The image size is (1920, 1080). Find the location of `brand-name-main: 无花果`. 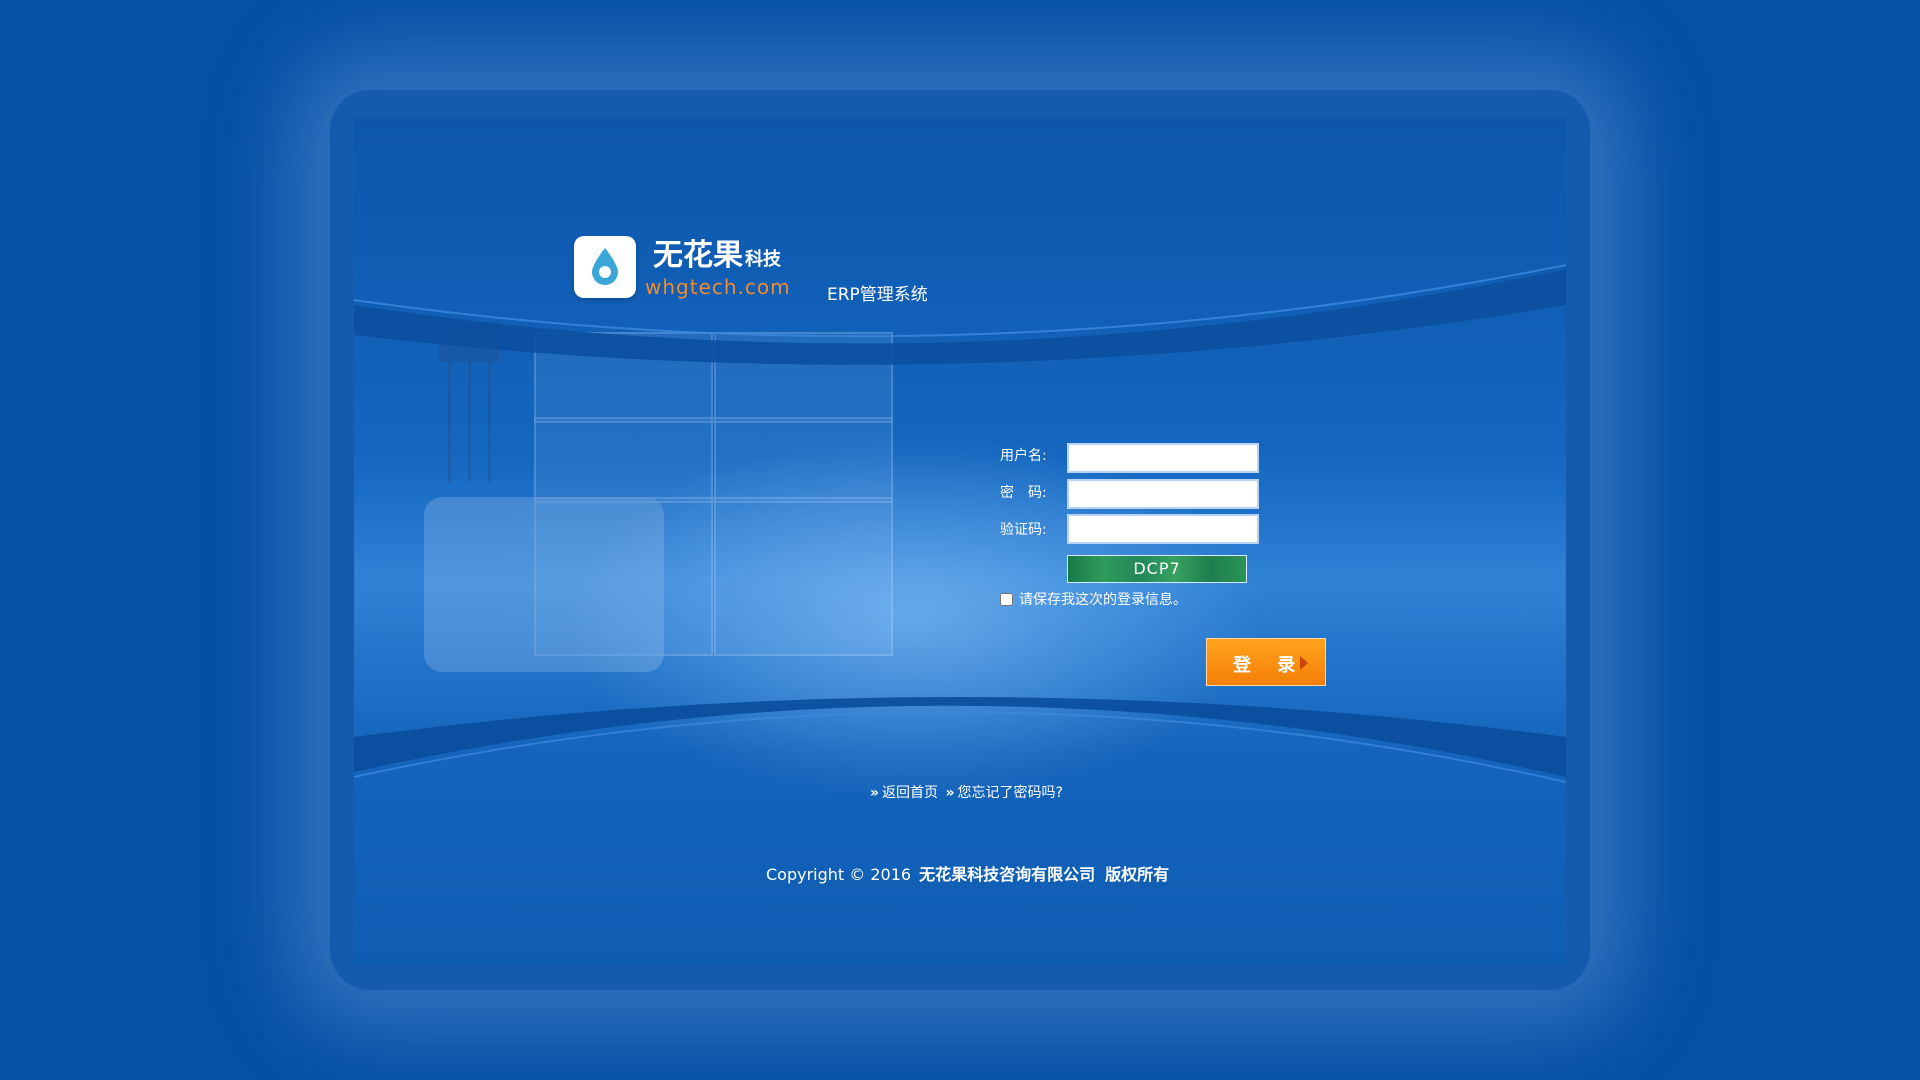

brand-name-main: 无花果 is located at coordinates (698, 255).